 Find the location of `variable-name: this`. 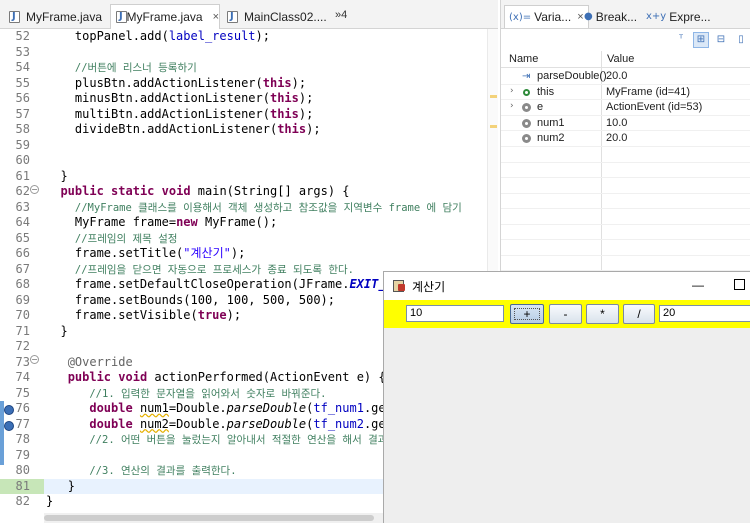

variable-name: this is located at coordinates (546, 91).